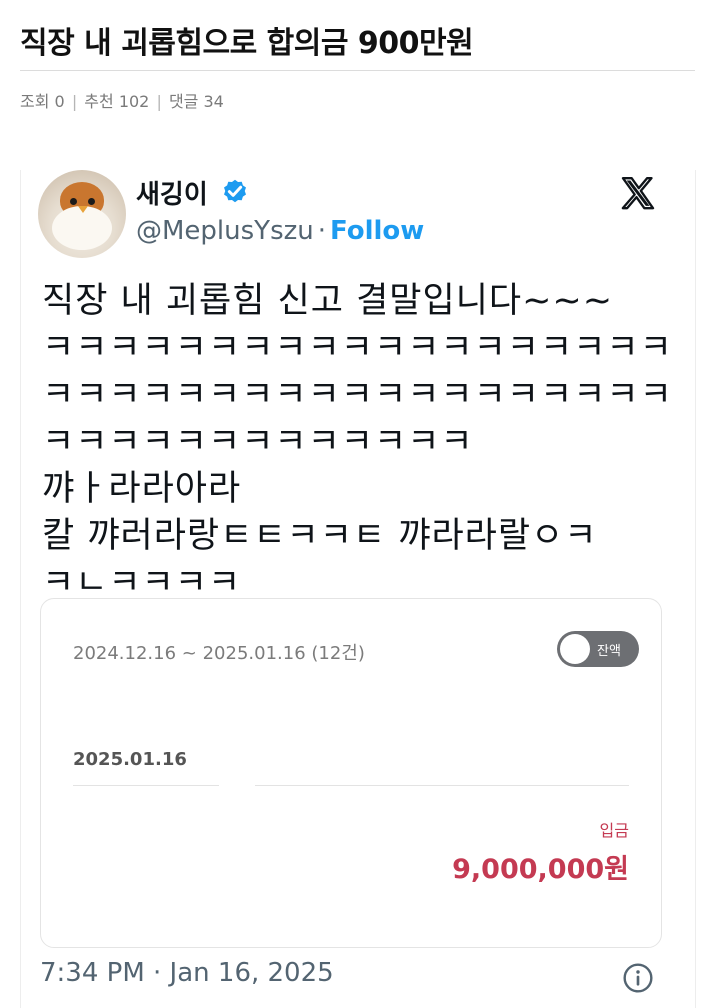 The height and width of the screenshot is (1008, 714). Describe the element at coordinates (540, 869) in the screenshot. I see `deposit-amount: 9,000,000원` at that location.